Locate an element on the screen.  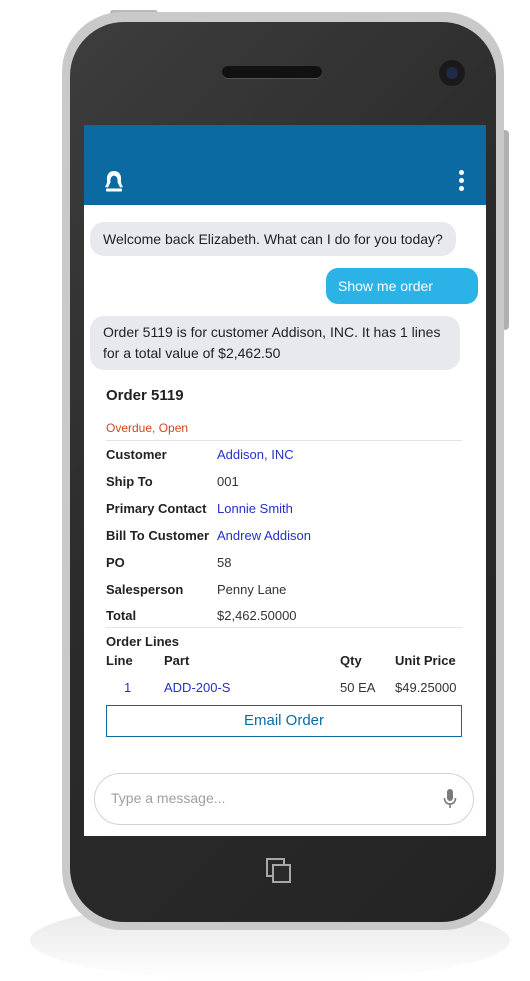
bot-avatar-icon is located at coordinates (114, 181).